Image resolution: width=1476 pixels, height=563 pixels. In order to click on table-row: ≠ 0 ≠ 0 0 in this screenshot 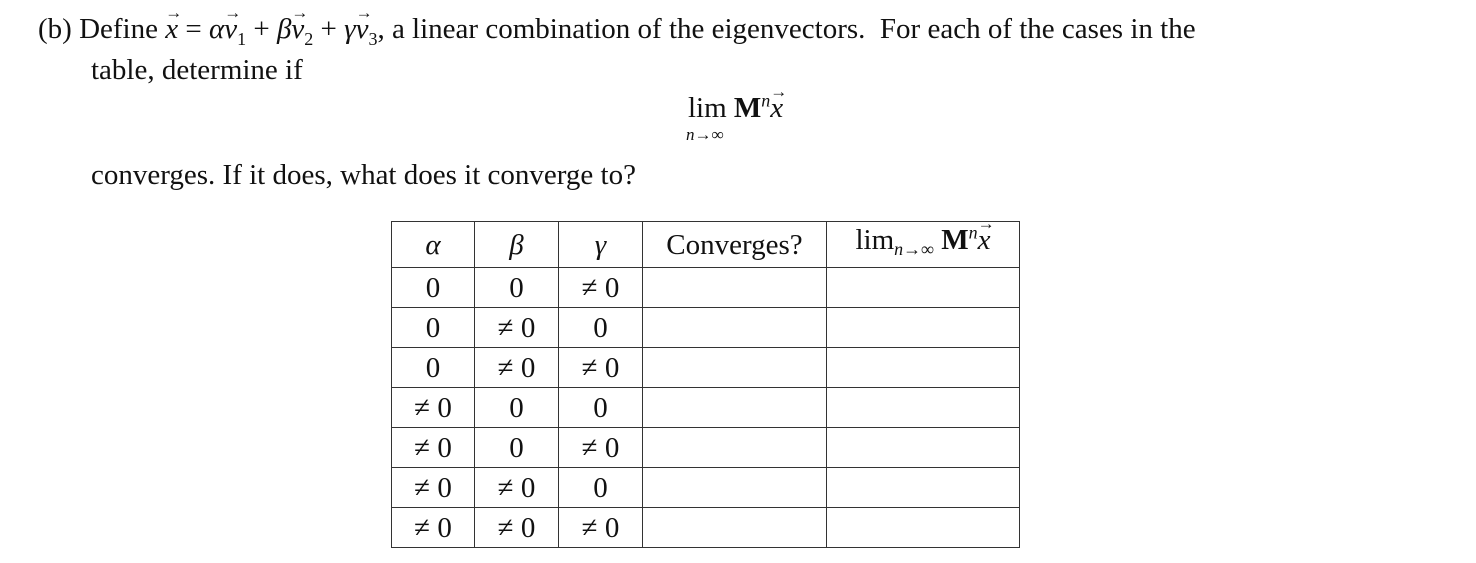, I will do `click(705, 487)`.